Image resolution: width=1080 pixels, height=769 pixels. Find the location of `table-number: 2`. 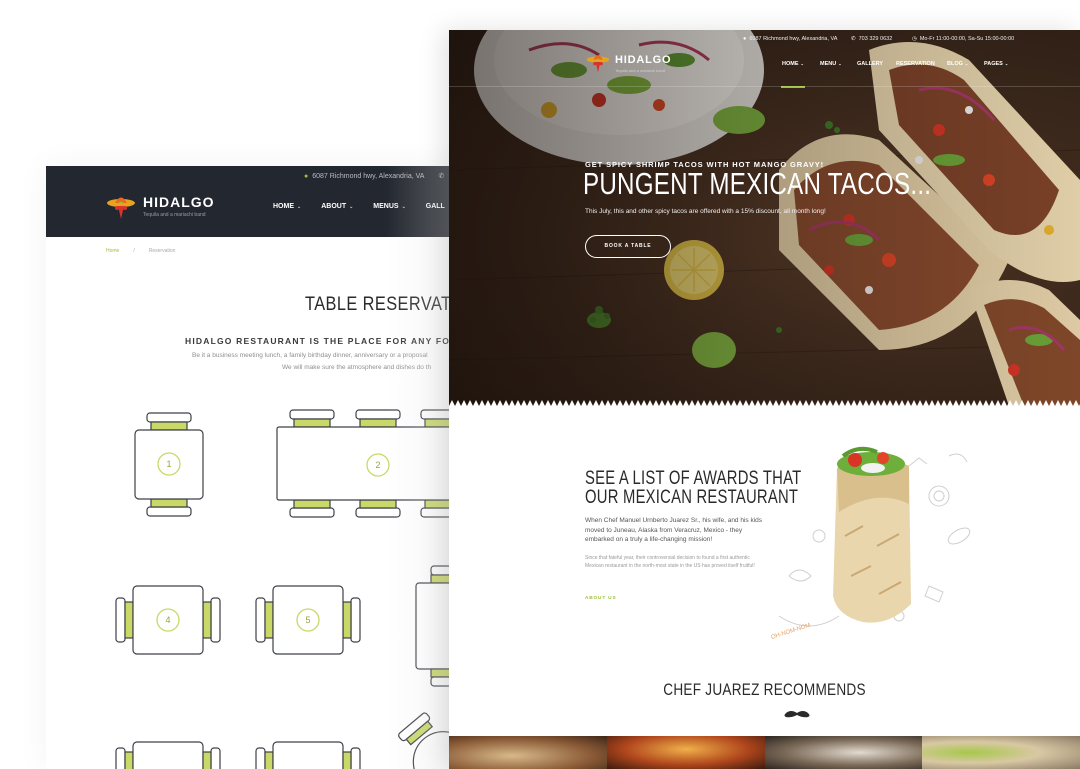

table-number: 2 is located at coordinates (377, 465).